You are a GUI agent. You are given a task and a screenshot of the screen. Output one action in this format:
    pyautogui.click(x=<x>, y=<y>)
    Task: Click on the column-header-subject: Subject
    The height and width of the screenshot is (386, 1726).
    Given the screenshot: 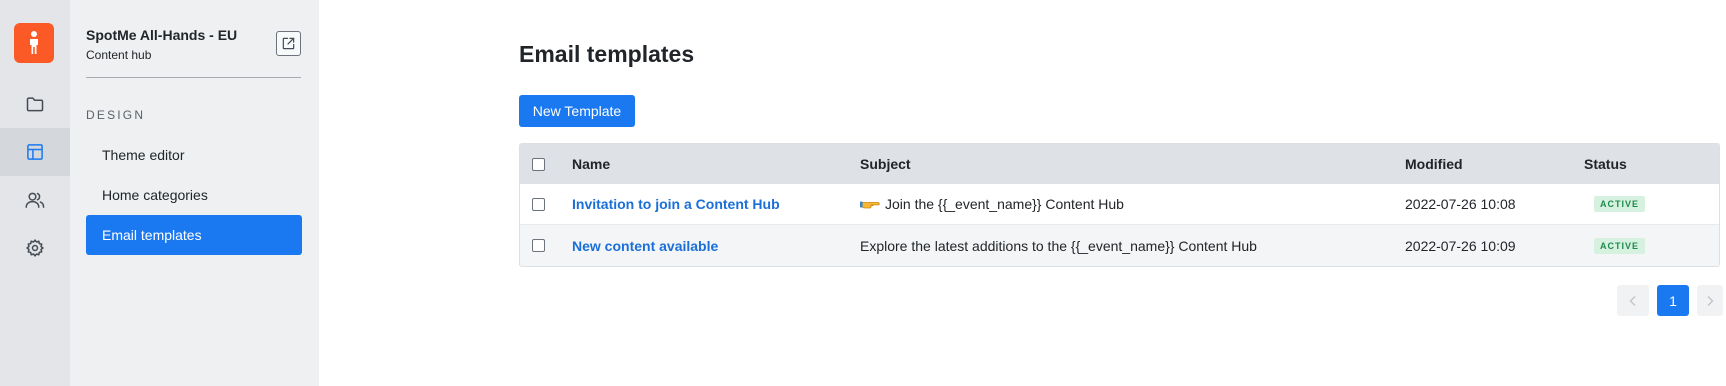 What is the action you would take?
    pyautogui.click(x=885, y=164)
    